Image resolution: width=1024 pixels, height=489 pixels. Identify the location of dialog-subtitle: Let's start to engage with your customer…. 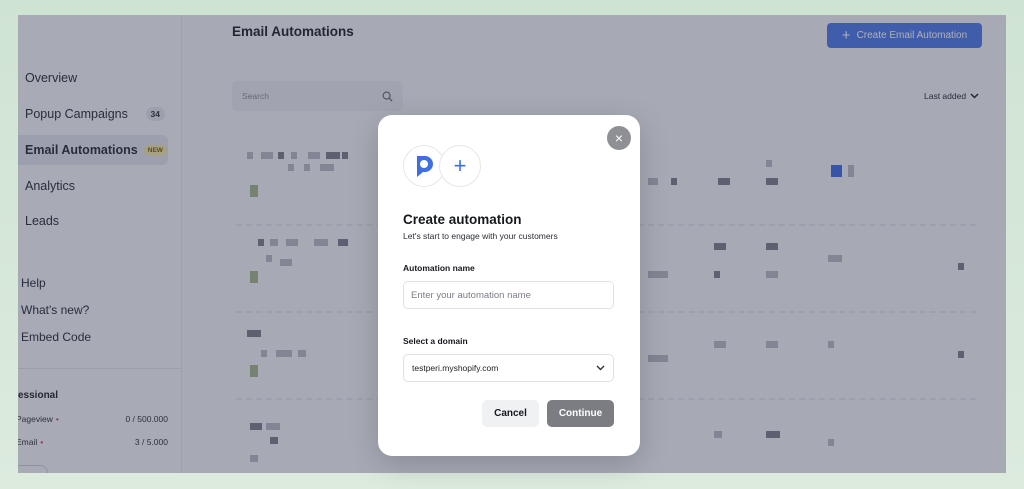
(480, 236).